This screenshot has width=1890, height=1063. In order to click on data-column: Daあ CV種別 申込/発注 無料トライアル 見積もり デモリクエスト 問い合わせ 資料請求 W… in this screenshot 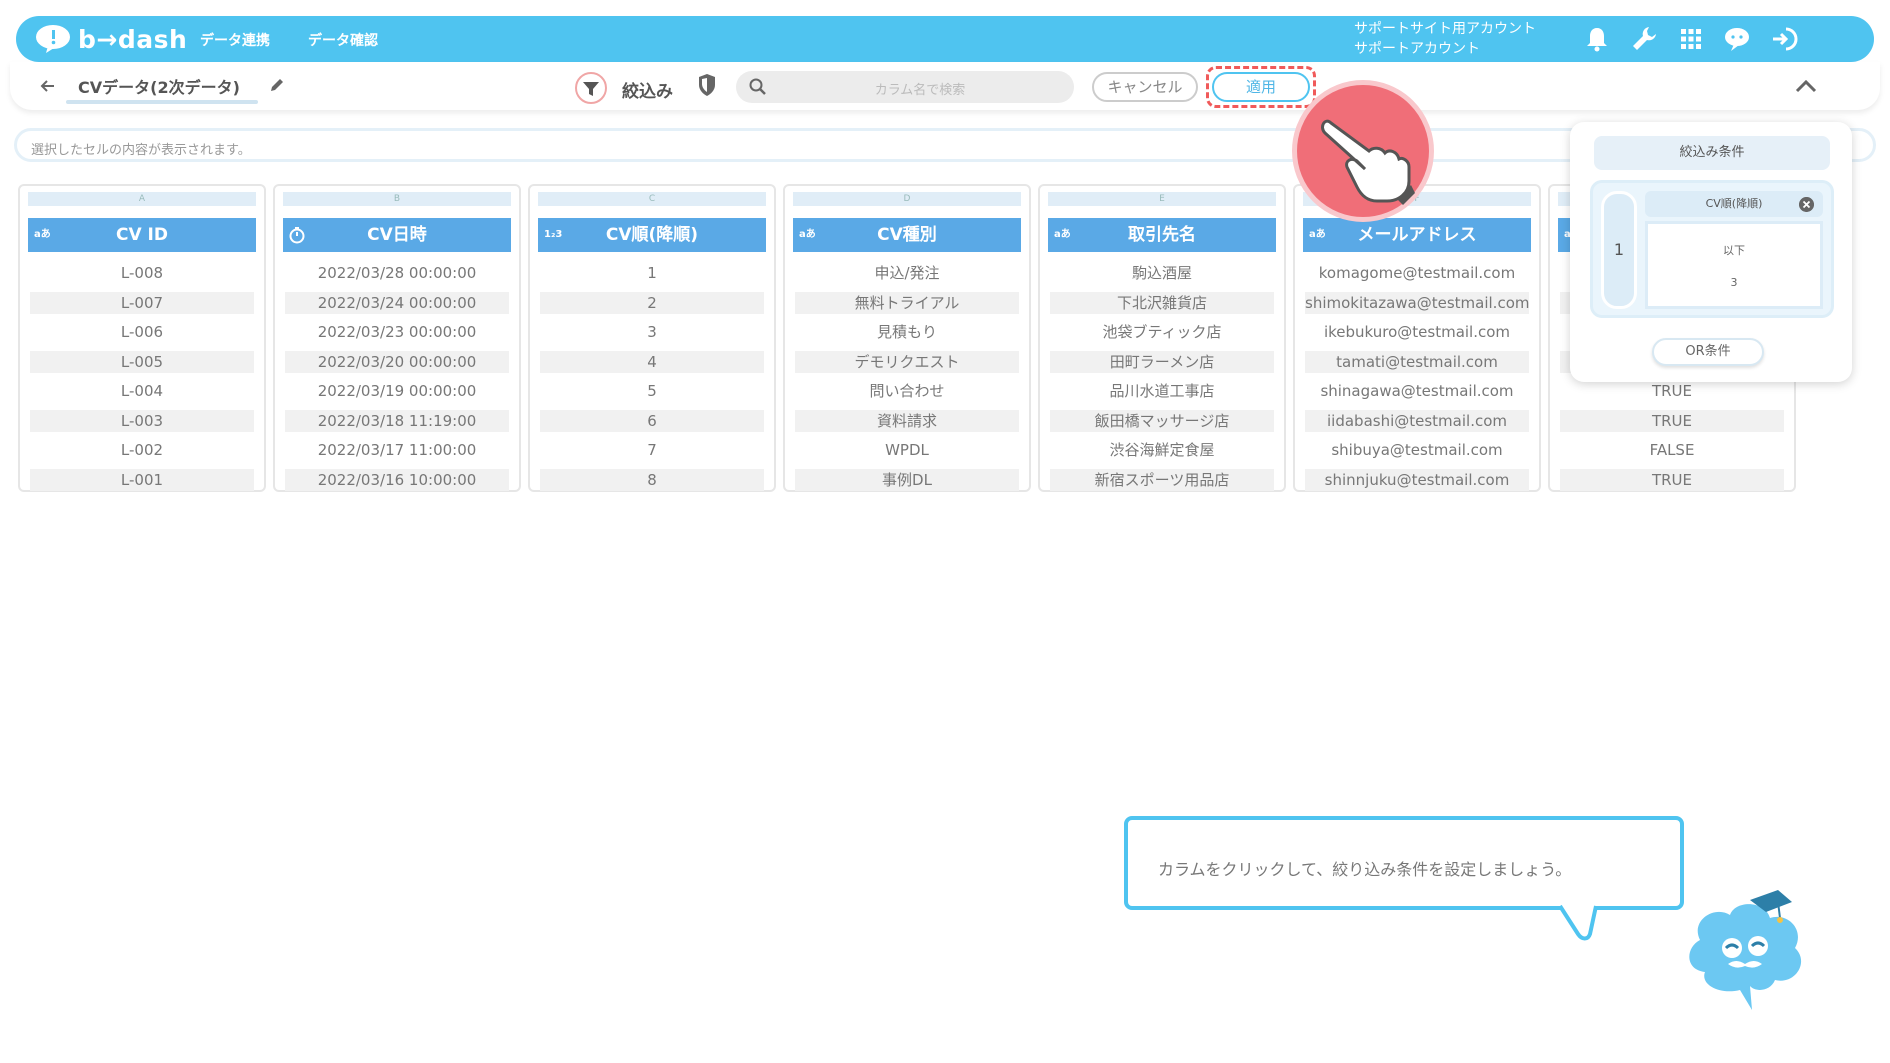, I will do `click(907, 338)`.